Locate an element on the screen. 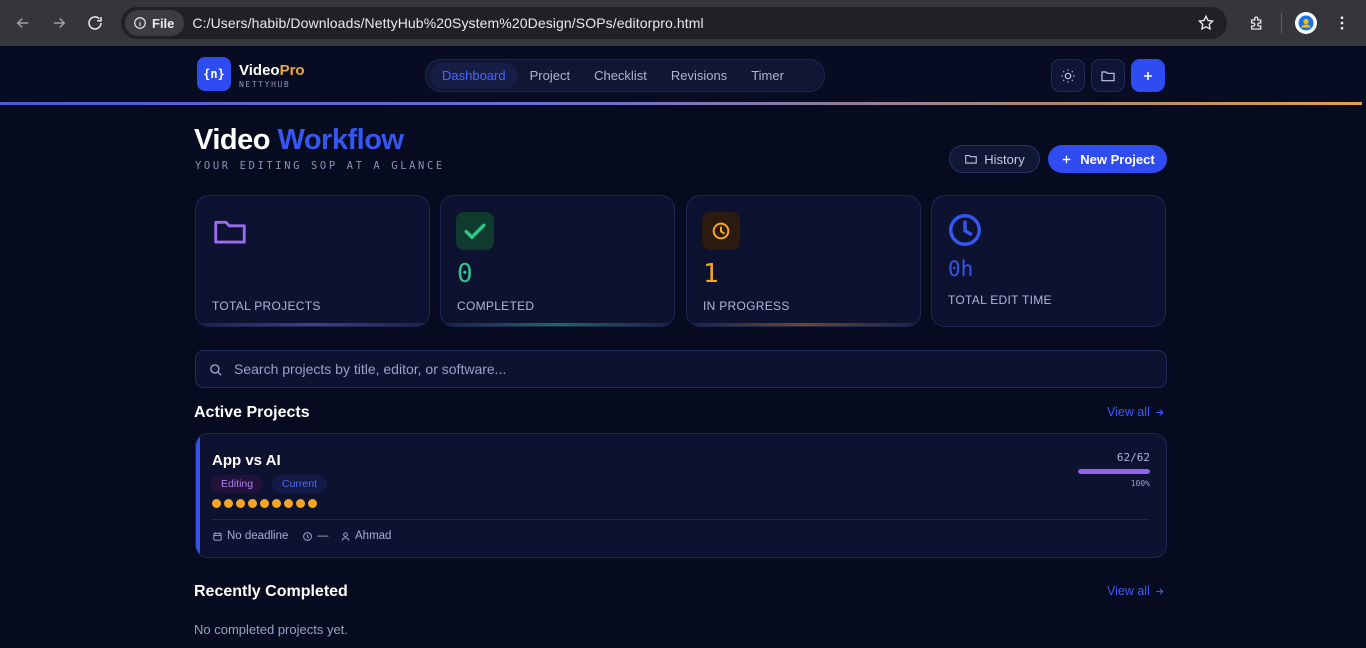 Image resolution: width=1366 pixels, height=648 pixels. puzzle-icon is located at coordinates (1256, 23).